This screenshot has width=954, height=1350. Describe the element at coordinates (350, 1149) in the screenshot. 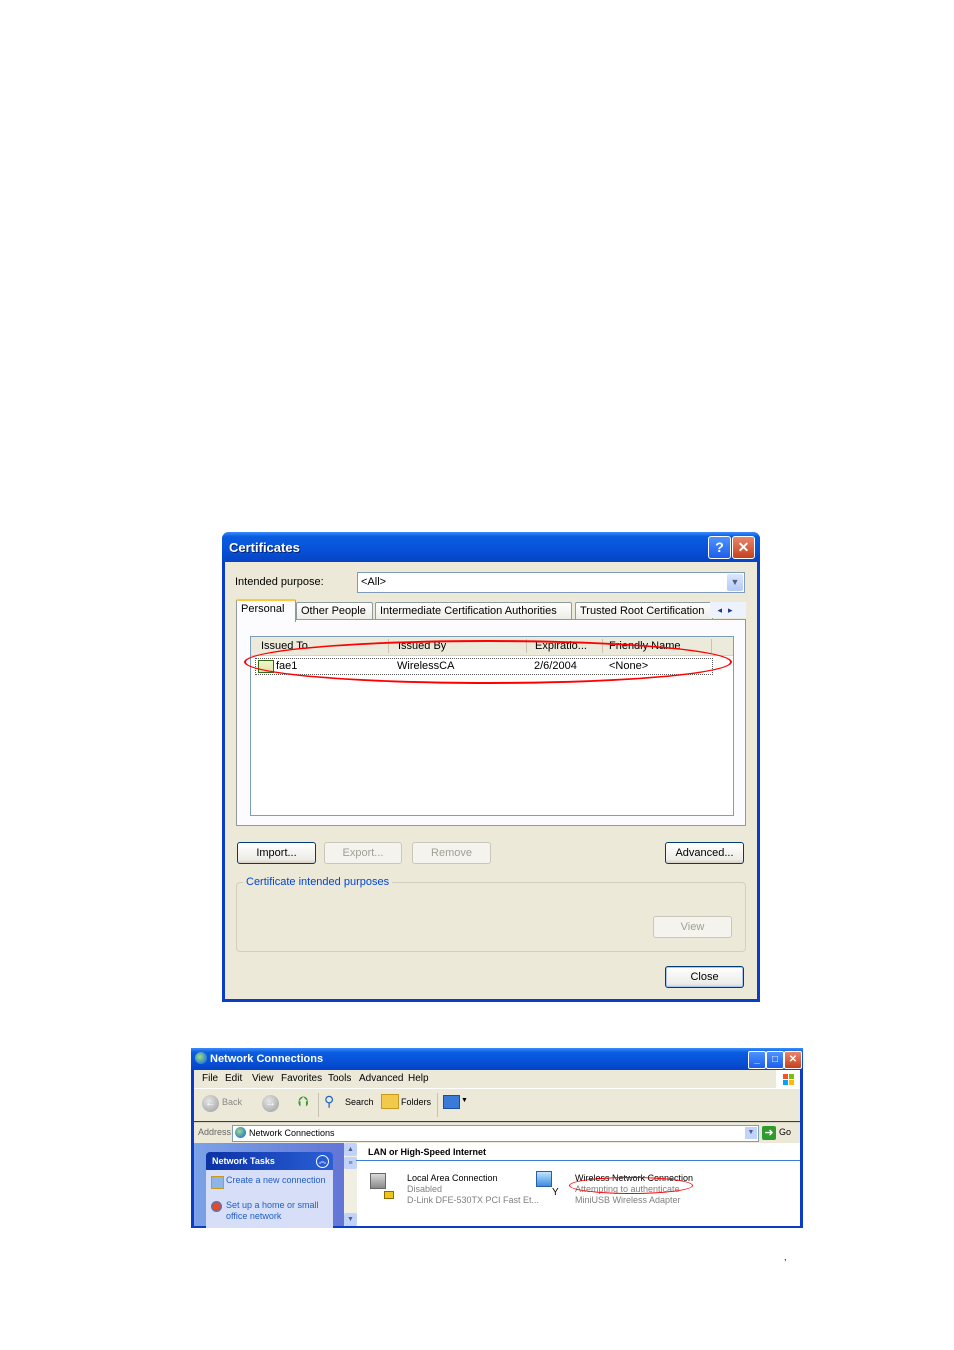

I see `scroll-up-icon: ▲` at that location.